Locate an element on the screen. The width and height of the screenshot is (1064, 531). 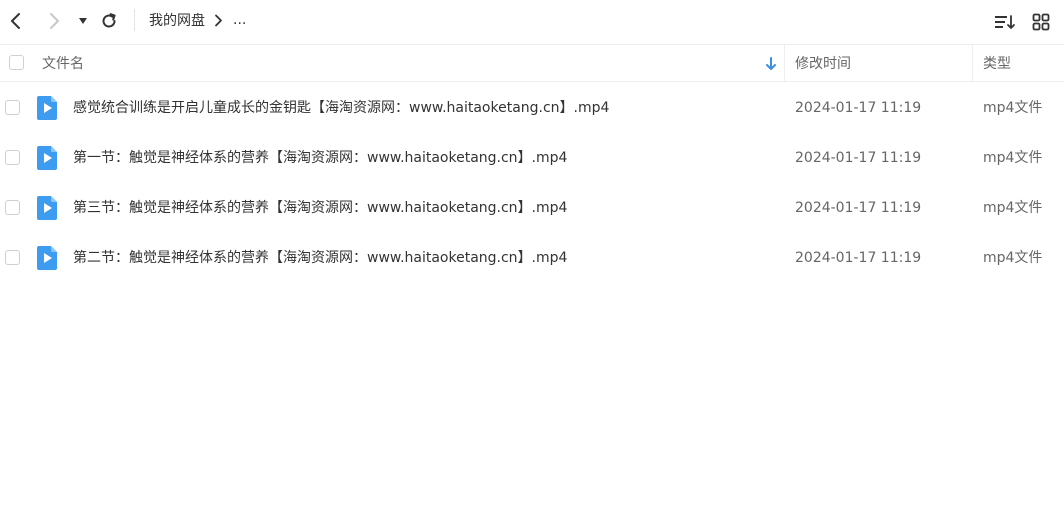
chevron-left-icon is located at coordinates (15, 21).